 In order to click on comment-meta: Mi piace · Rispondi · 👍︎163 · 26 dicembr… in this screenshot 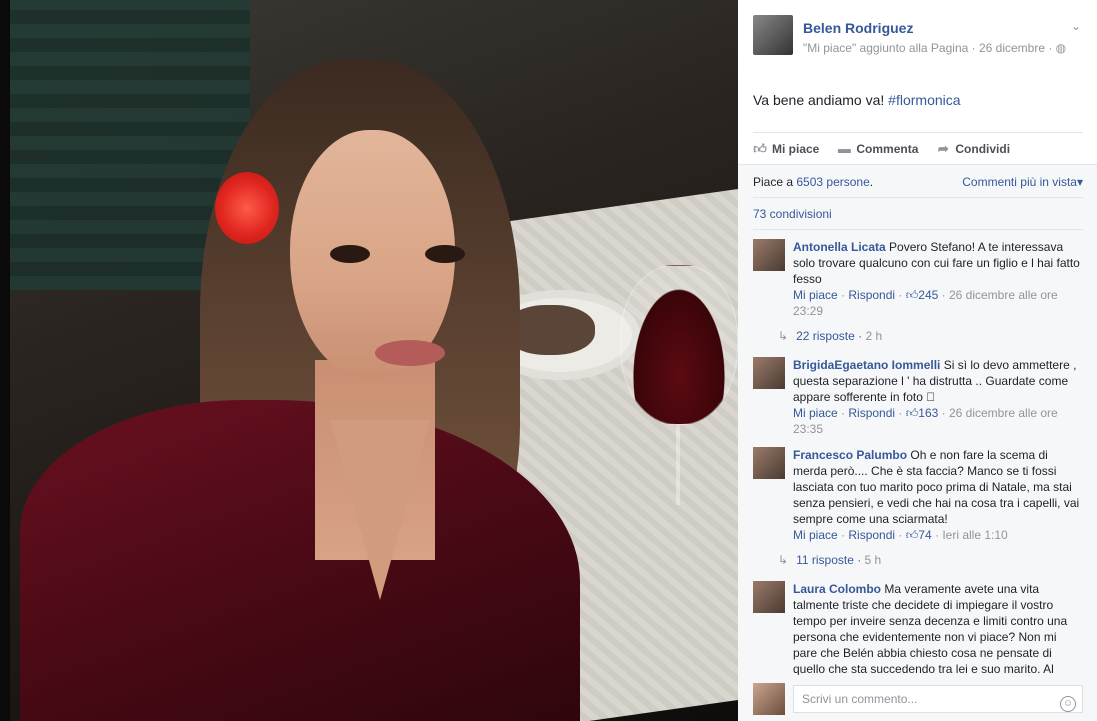, I will do `click(925, 421)`.